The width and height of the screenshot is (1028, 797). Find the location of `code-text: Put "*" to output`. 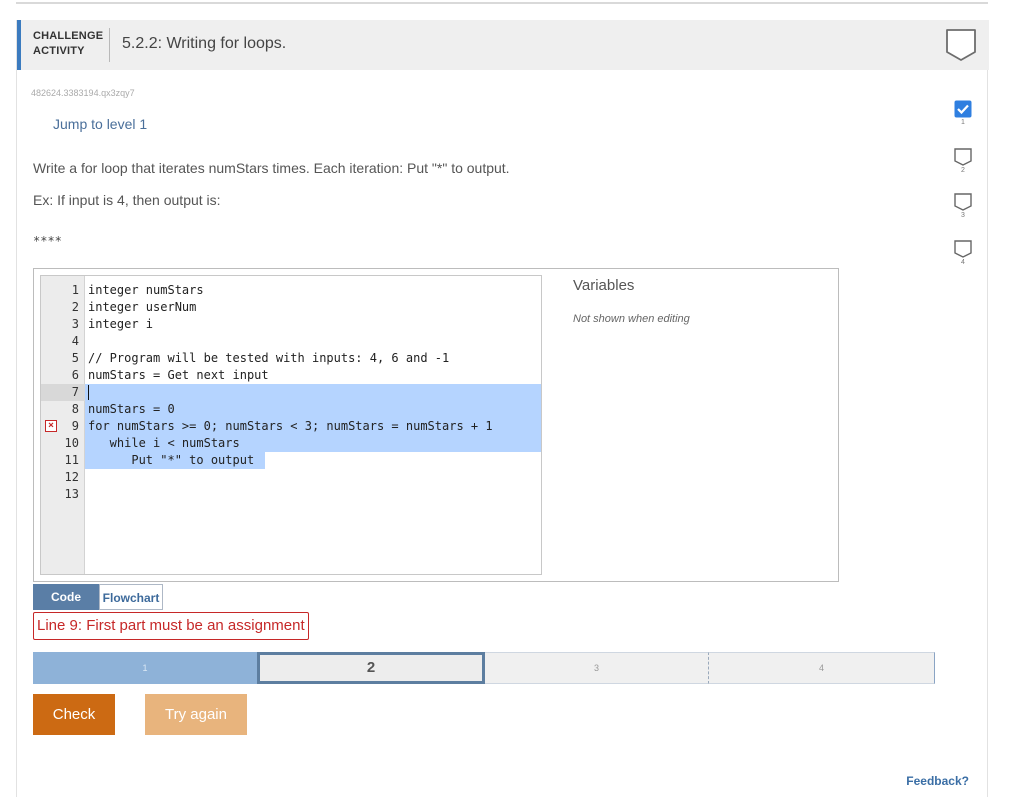

code-text: Put "*" to output is located at coordinates (171, 460).